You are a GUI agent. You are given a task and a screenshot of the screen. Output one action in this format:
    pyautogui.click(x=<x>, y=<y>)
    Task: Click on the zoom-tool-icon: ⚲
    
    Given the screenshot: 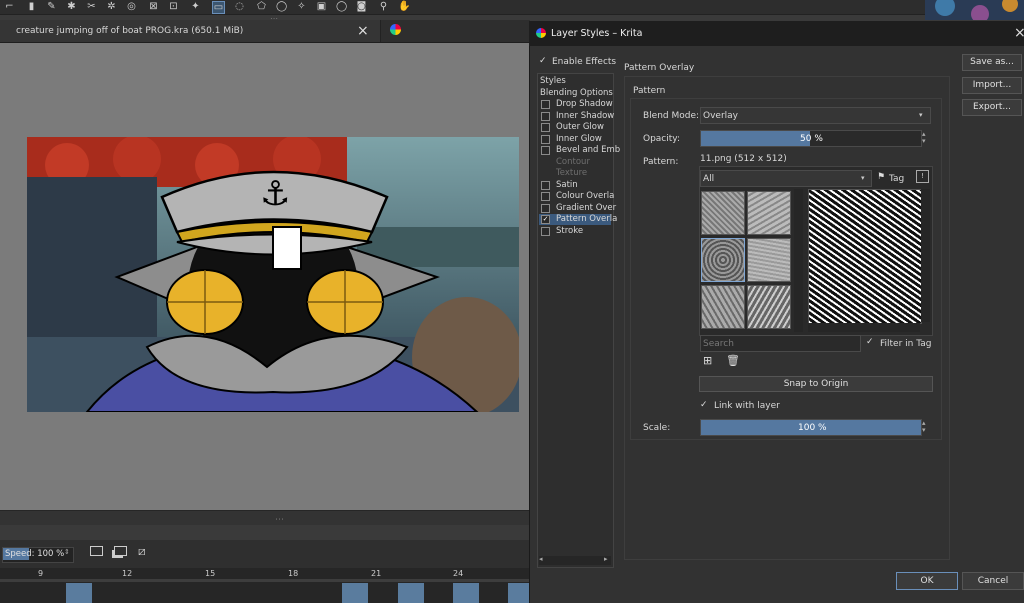 What is the action you would take?
    pyautogui.click(x=383, y=6)
    